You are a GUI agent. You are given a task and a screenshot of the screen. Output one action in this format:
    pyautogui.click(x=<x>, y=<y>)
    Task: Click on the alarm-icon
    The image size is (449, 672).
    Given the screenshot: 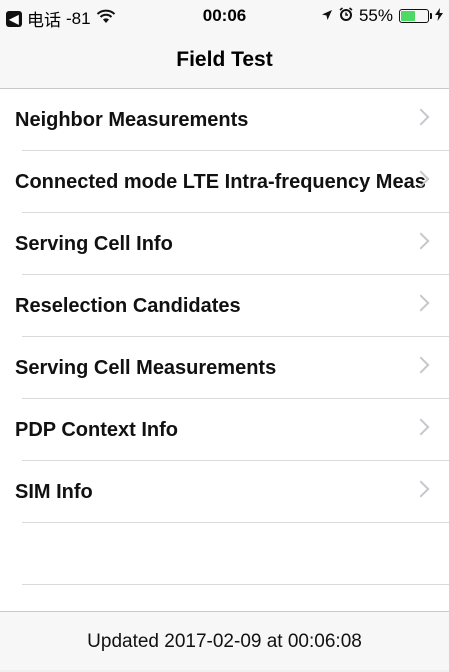 What is the action you would take?
    pyautogui.click(x=346, y=16)
    